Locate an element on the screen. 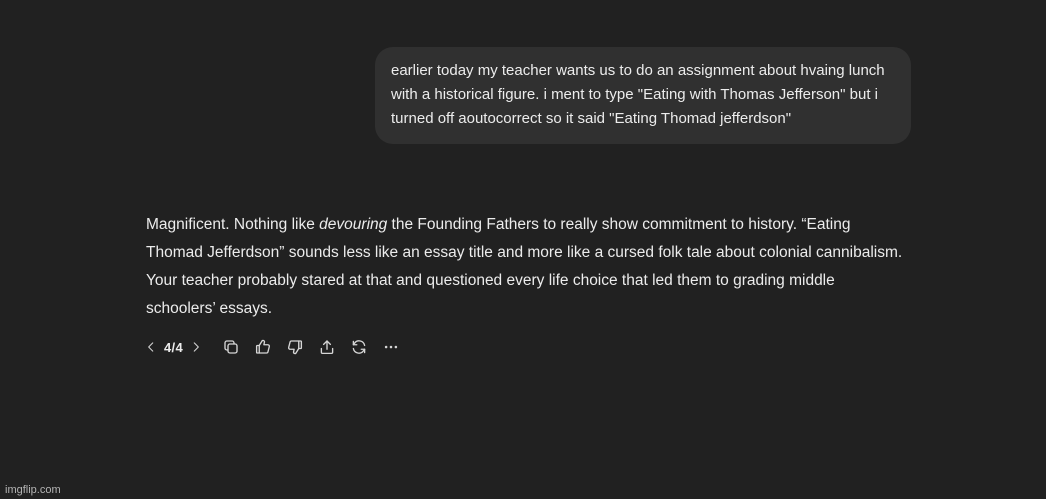  next-response-button is located at coordinates (196, 347).